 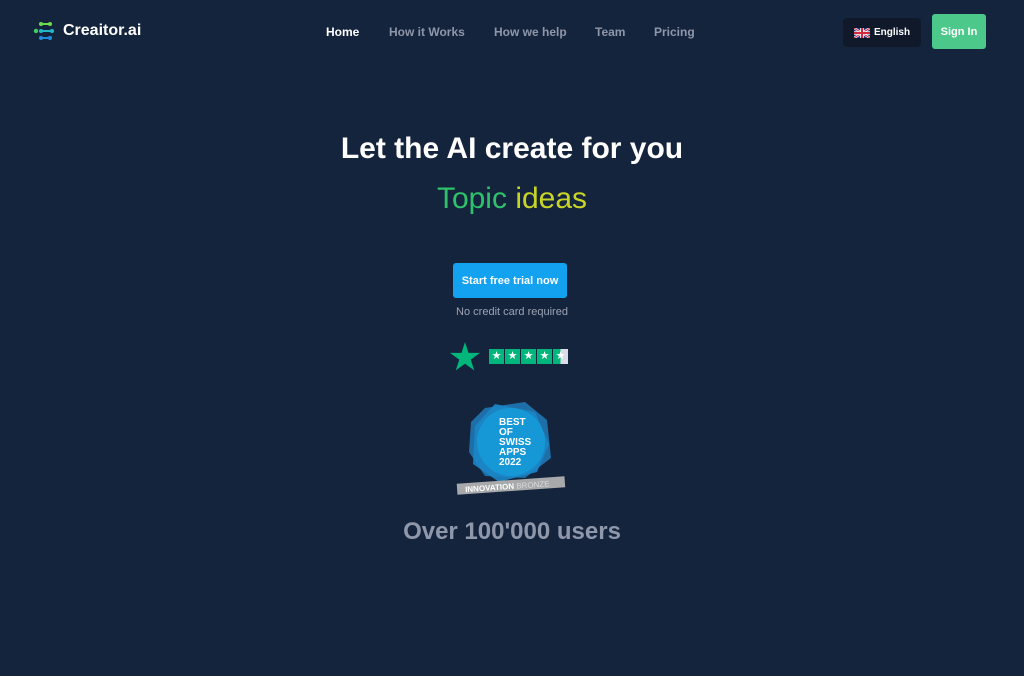 What do you see at coordinates (507, 486) in the screenshot?
I see `svg-text: INNOVATION BRONZE` at bounding box center [507, 486].